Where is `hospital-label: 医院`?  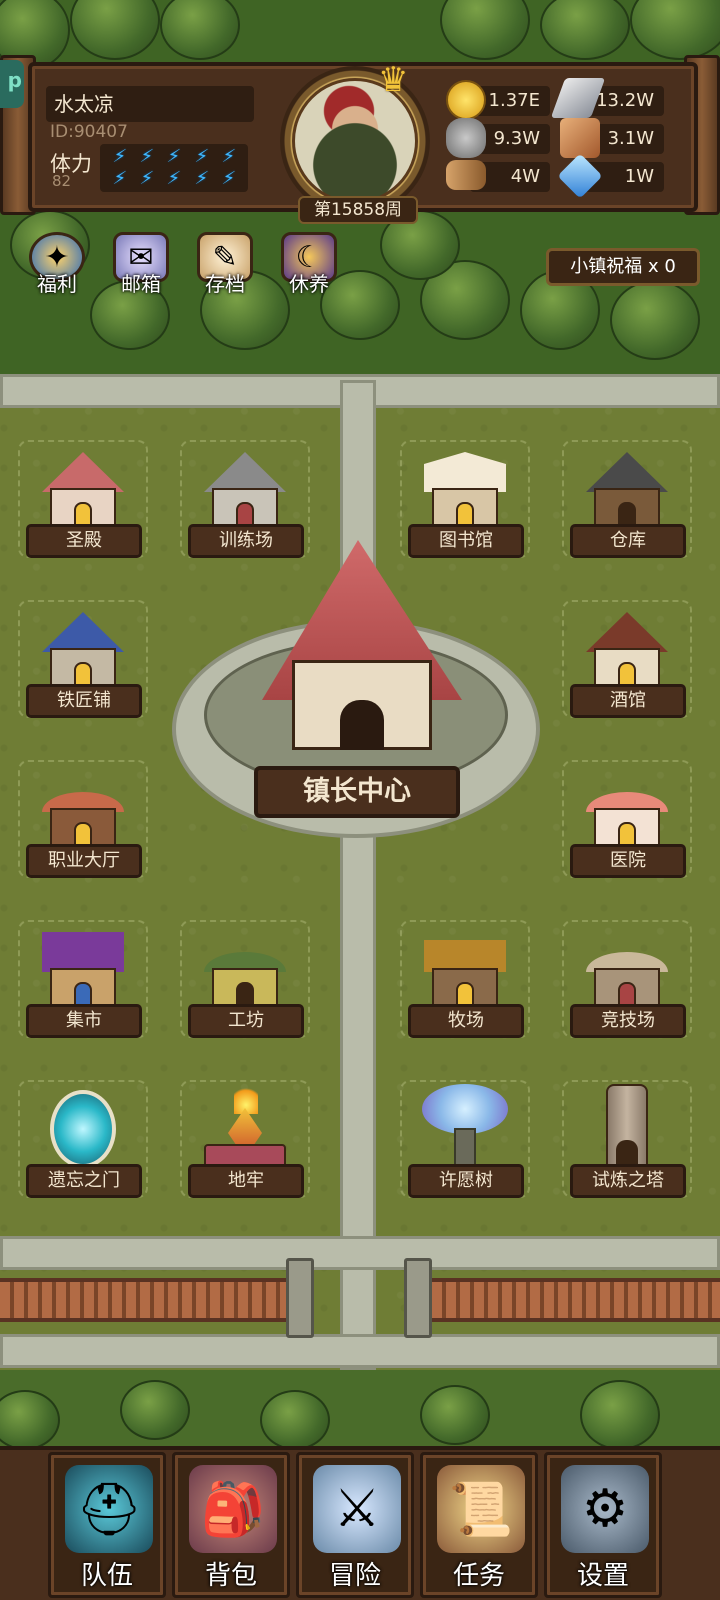 hospital-label: 医院 is located at coordinates (628, 861).